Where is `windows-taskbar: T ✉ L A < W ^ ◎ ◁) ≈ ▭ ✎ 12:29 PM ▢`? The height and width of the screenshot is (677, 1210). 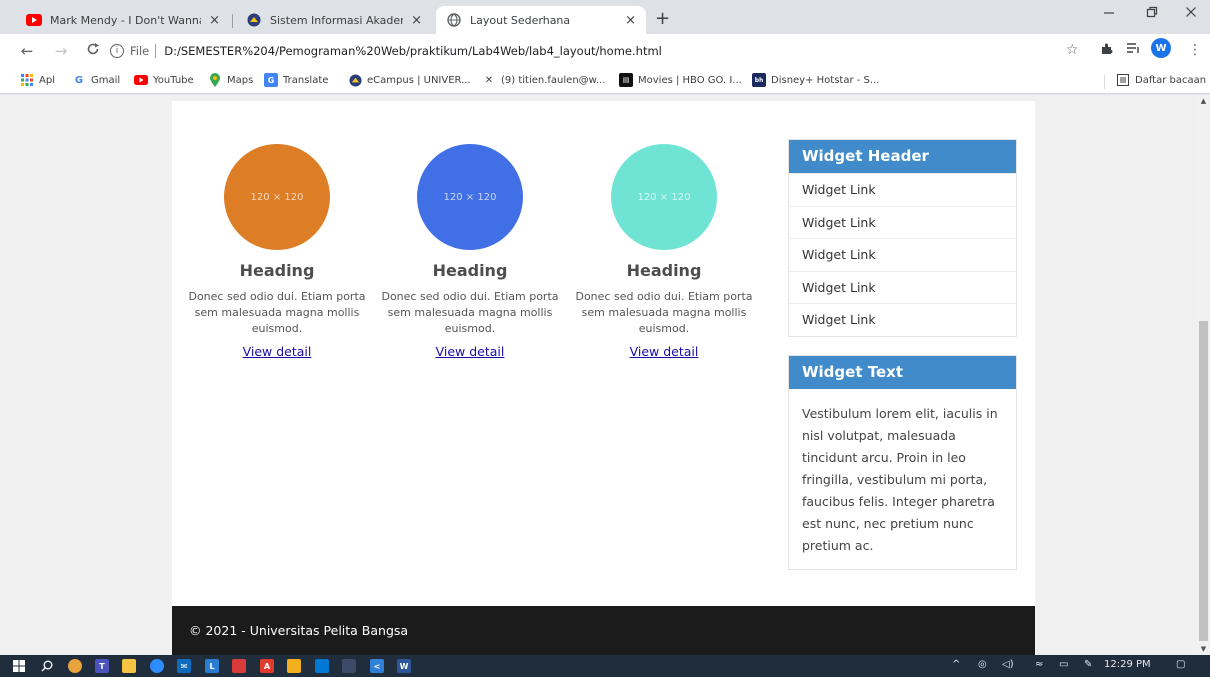 windows-taskbar: T ✉ L A < W ^ ◎ ◁) ≈ ▭ ✎ 12:29 PM ▢ is located at coordinates (605, 666).